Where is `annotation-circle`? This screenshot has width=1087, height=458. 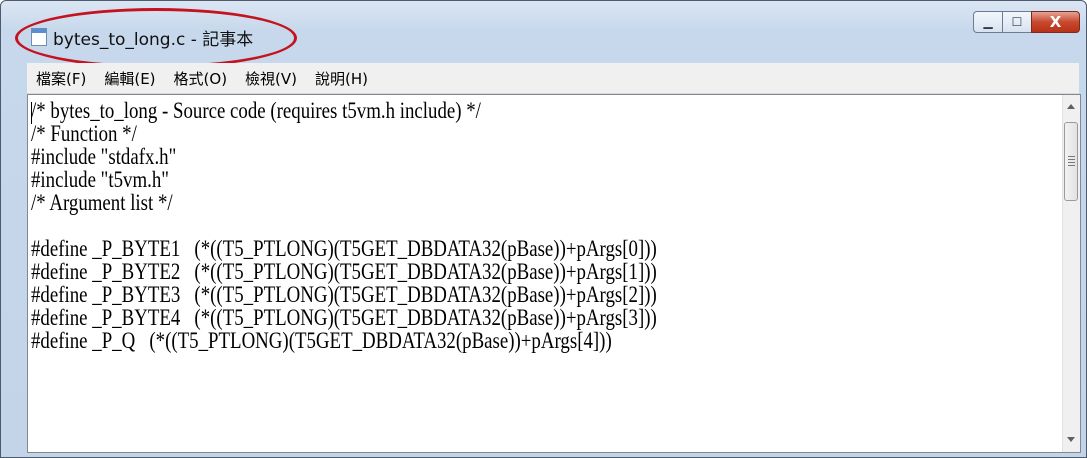
annotation-circle is located at coordinates (156, 38).